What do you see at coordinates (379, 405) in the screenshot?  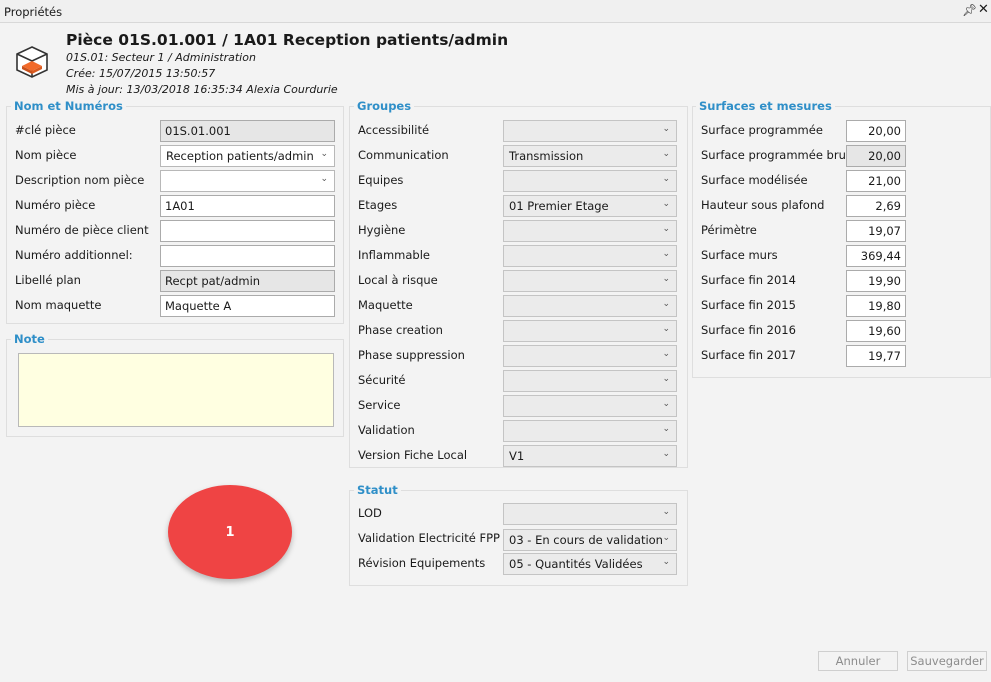 I see `label-service: Service` at bounding box center [379, 405].